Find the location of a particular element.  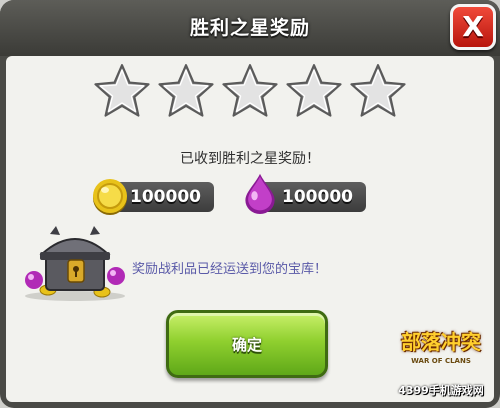

watermark-site: 4399手机游戏网 is located at coordinates (441, 390).